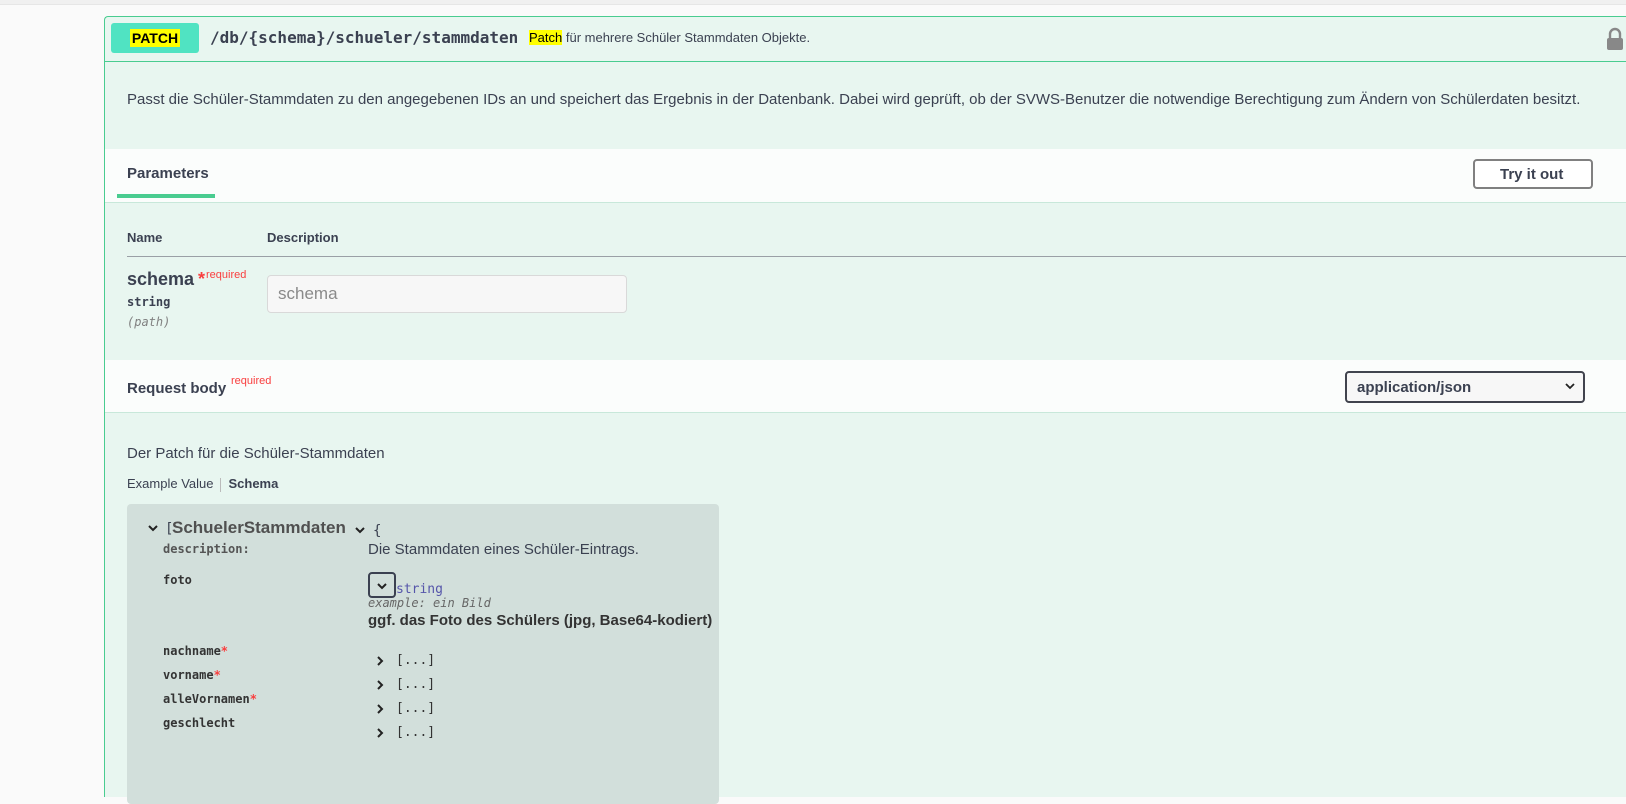  What do you see at coordinates (196, 651) in the screenshot?
I see `property-name: nachname*` at bounding box center [196, 651].